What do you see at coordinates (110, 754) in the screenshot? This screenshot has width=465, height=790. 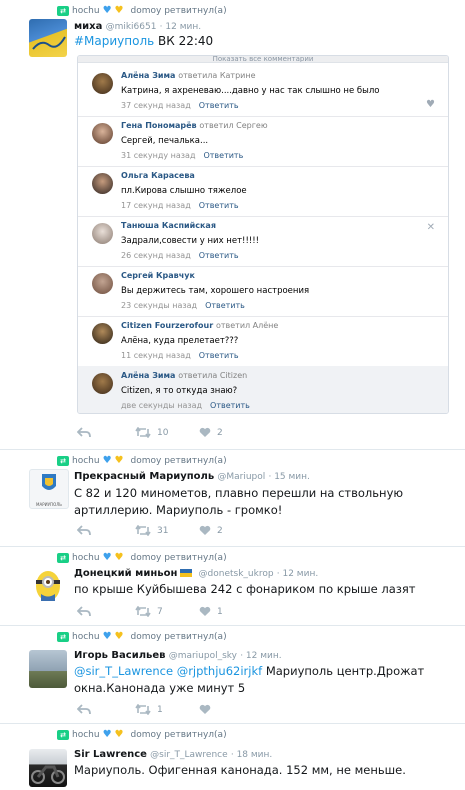 I see `author-name: Sir Lawrence` at bounding box center [110, 754].